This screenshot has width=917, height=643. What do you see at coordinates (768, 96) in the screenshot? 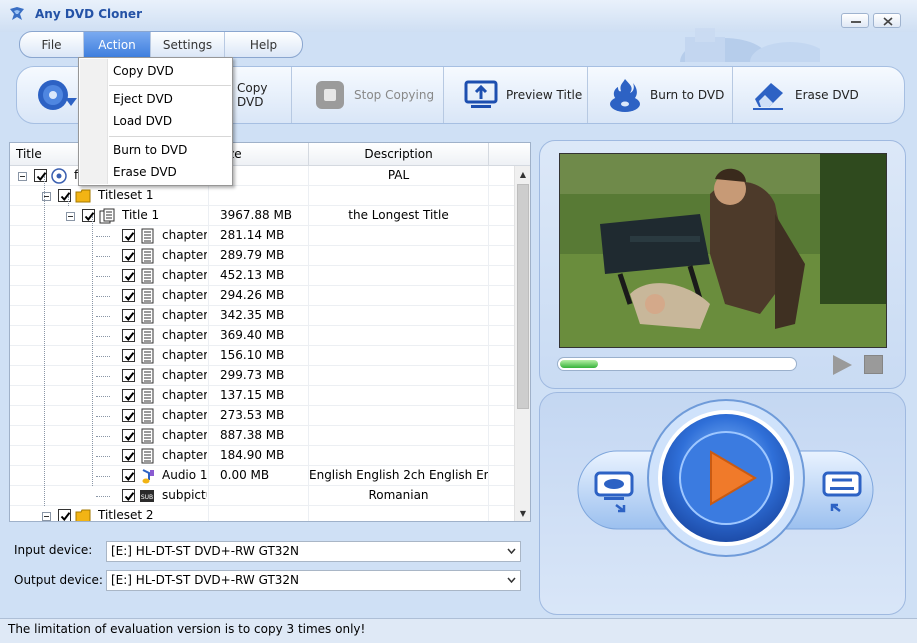
I see `eraser-icon` at bounding box center [768, 96].